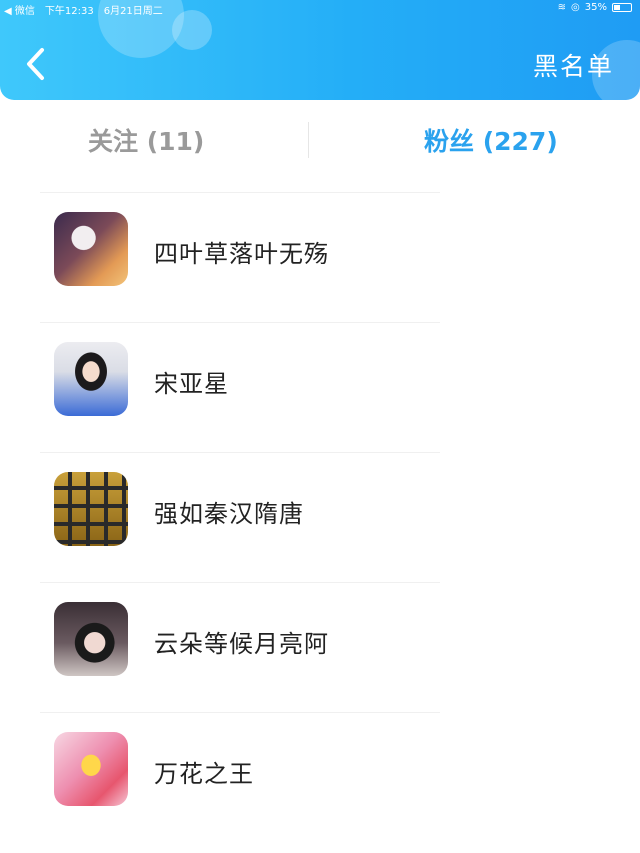  What do you see at coordinates (229, 514) in the screenshot?
I see `user-name: 强如秦汉隋唐` at bounding box center [229, 514].